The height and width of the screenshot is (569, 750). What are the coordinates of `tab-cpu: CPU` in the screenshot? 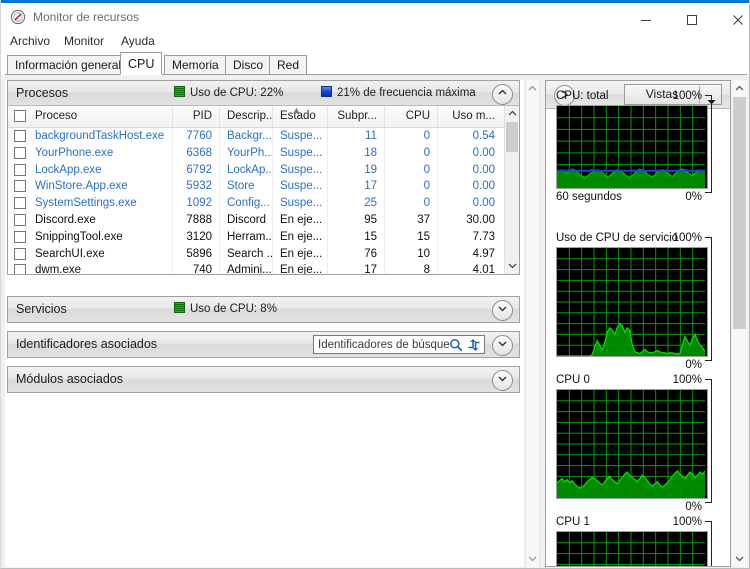 It's located at (141, 63).